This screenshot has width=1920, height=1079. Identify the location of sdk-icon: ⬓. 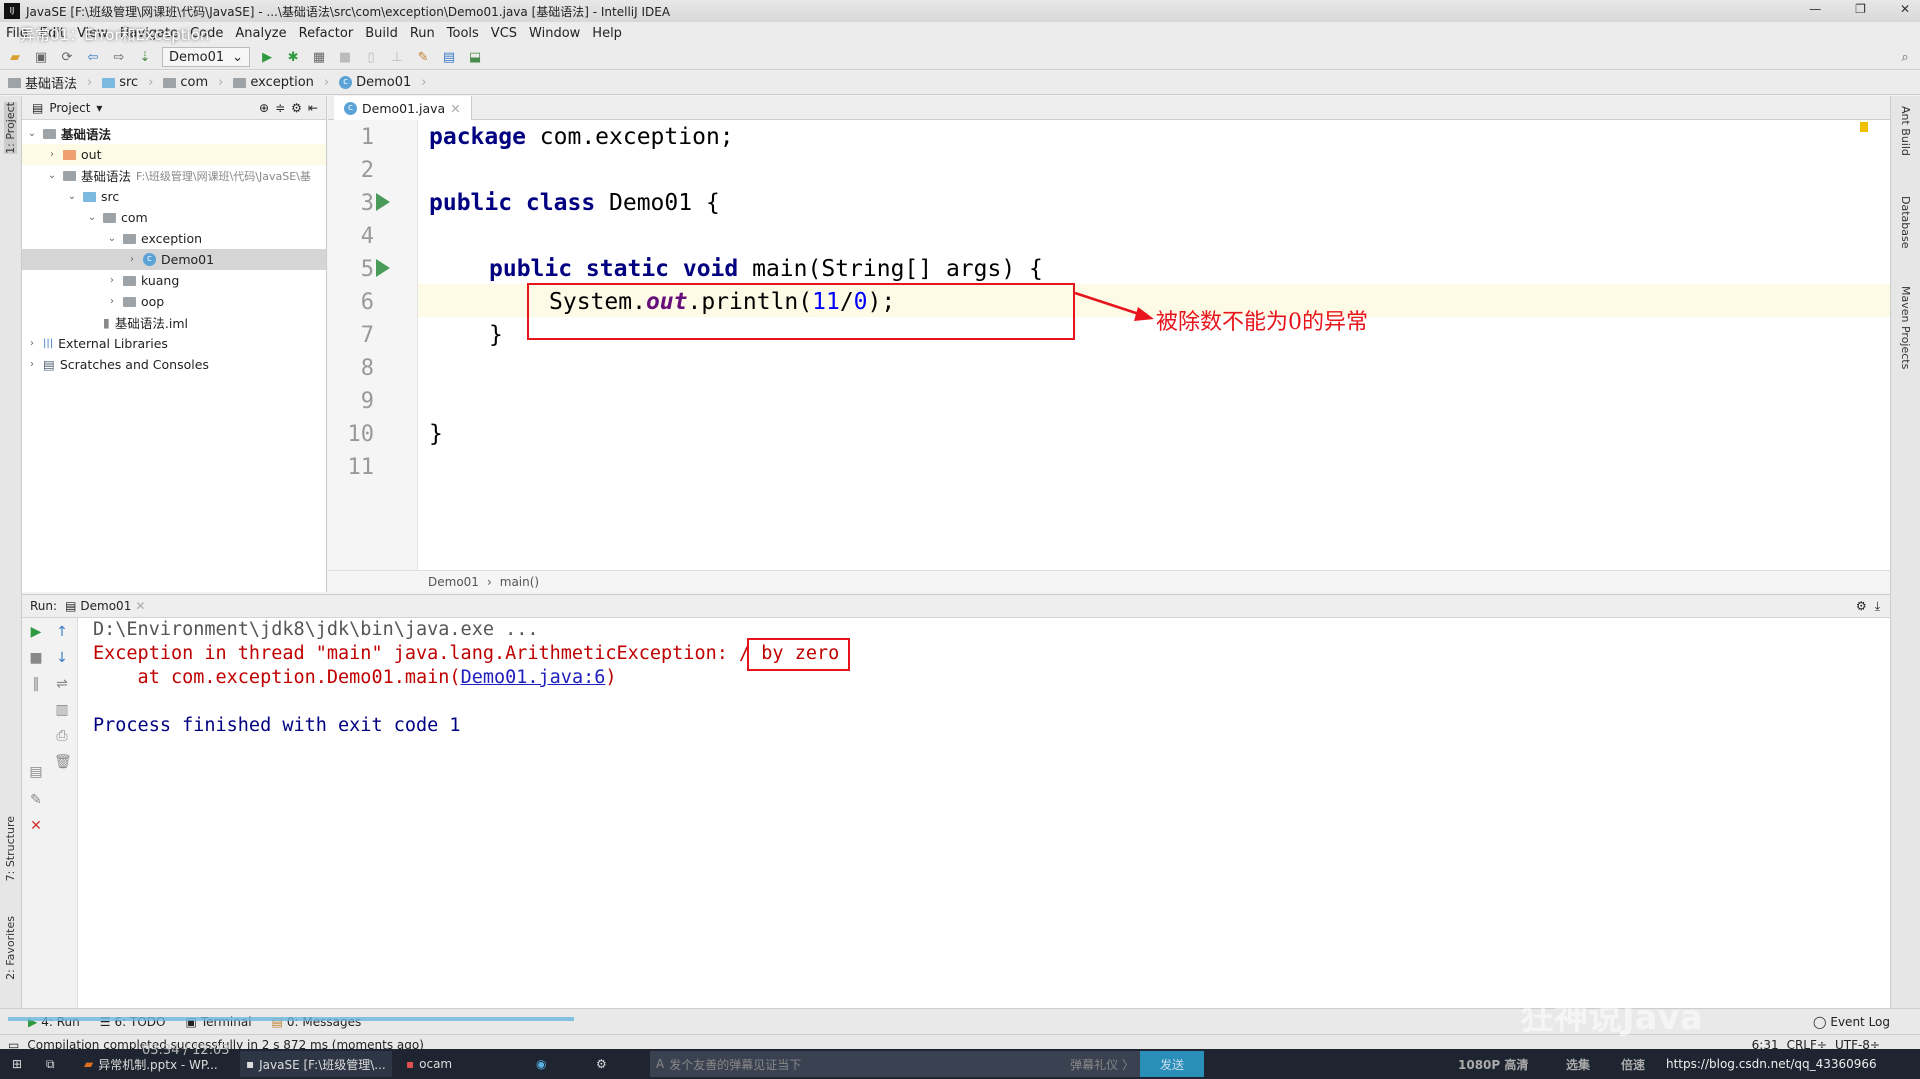
(475, 57).